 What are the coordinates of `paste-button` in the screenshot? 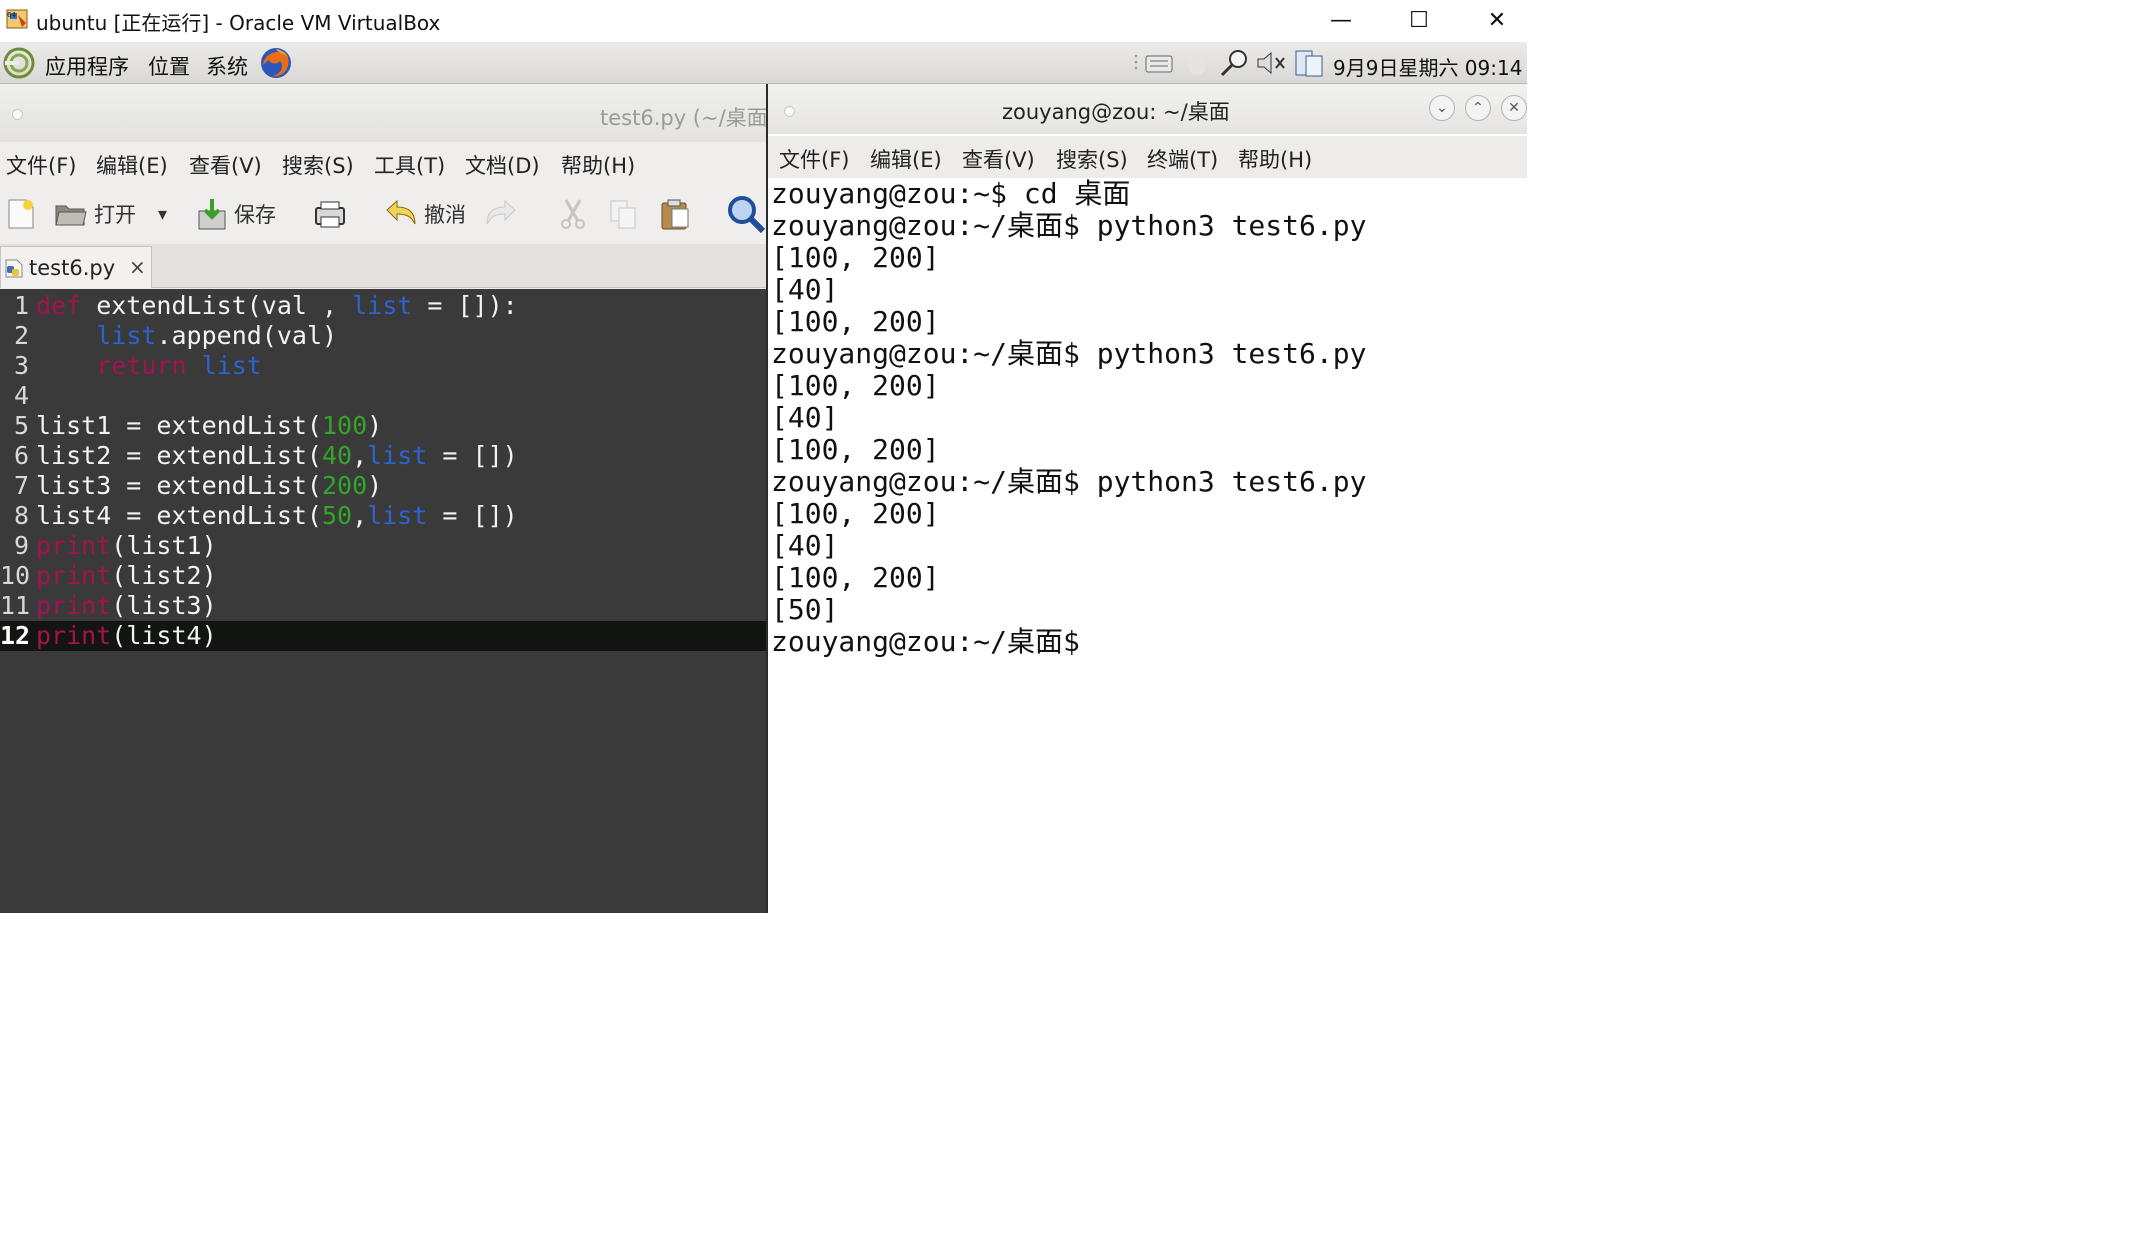 It's located at (675, 214).